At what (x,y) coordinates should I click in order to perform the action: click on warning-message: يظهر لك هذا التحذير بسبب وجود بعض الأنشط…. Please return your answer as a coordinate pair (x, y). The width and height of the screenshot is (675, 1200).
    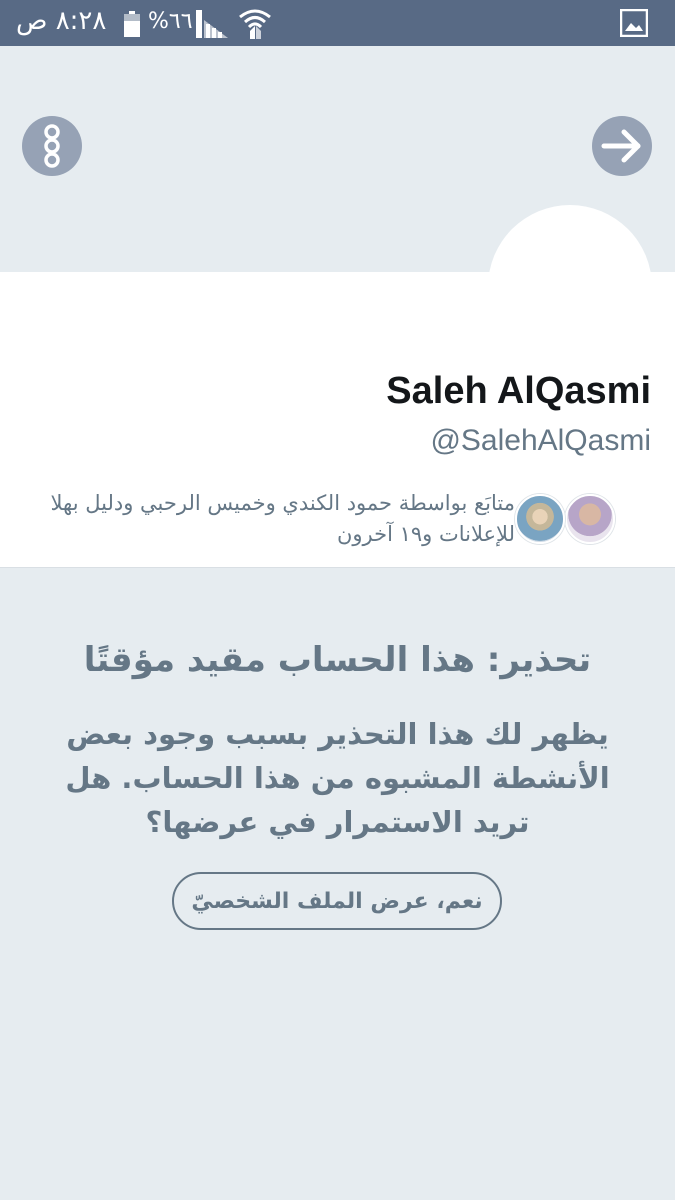
    Looking at the image, I should click on (337, 778).